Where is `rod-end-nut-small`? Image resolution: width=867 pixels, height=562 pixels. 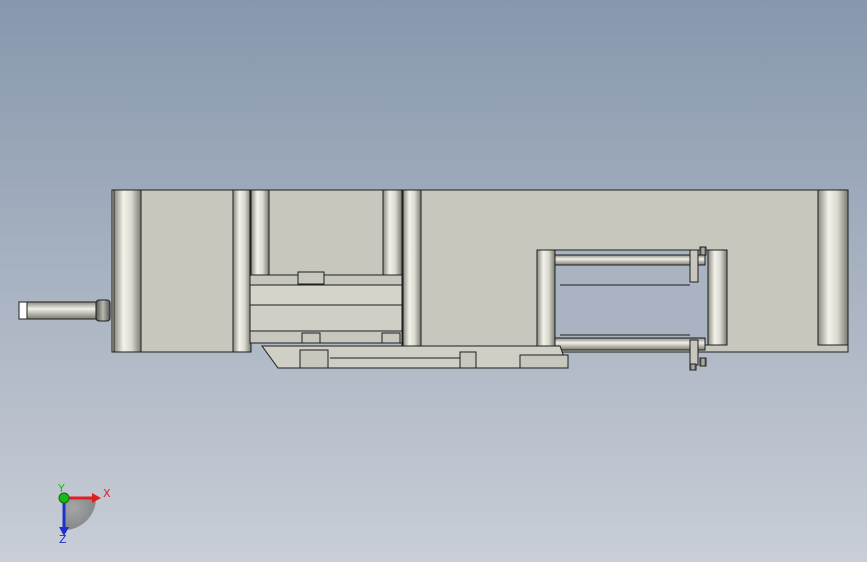 rod-end-nut-small is located at coordinates (693, 367).